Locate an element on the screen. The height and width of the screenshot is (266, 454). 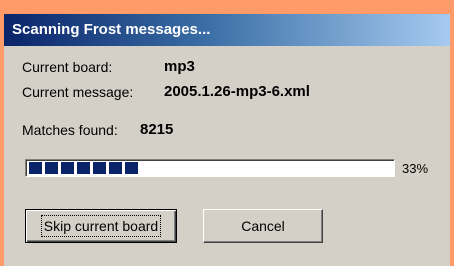
matches-found-value: 8215 is located at coordinates (157, 129).